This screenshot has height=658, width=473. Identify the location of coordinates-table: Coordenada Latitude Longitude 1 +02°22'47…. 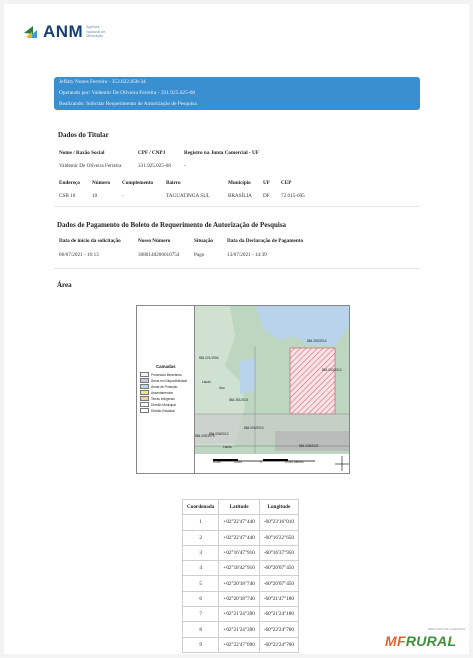
(240, 575).